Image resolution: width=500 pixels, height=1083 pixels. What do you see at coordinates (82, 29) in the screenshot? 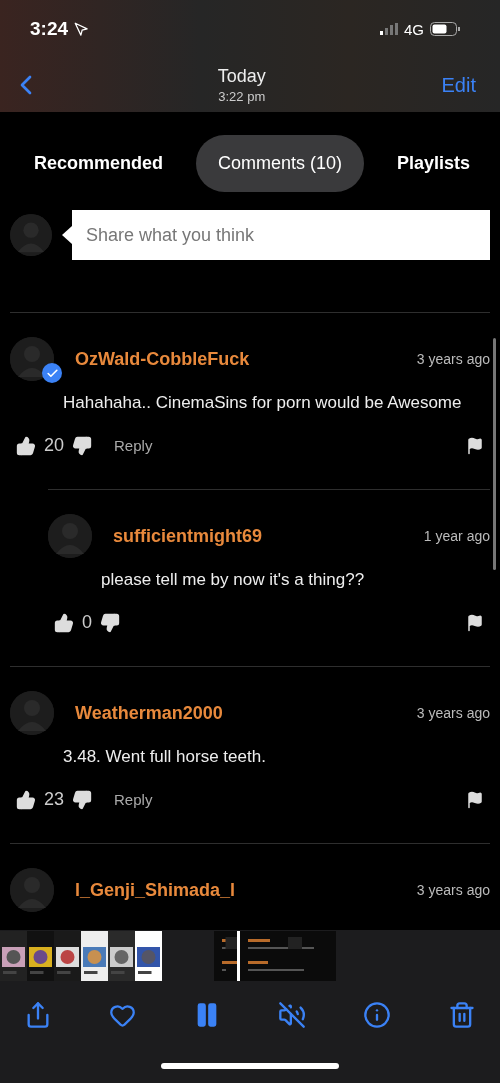
I see `location-icon` at bounding box center [82, 29].